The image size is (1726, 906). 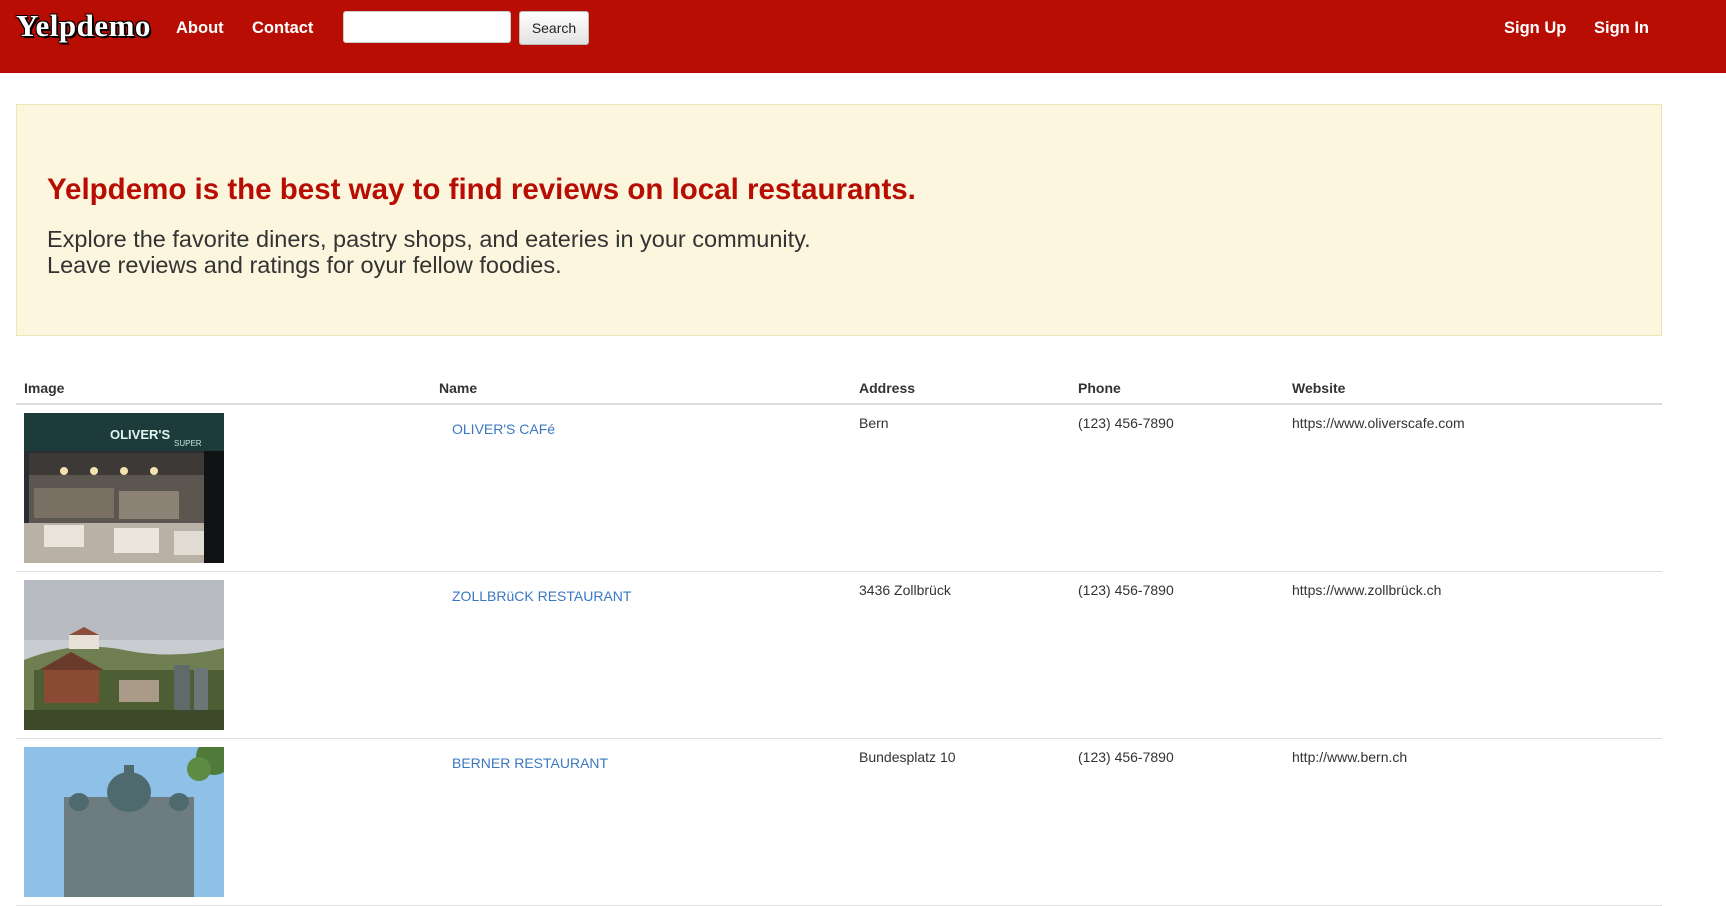 What do you see at coordinates (1473, 388) in the screenshot?
I see `column-header-website: Website` at bounding box center [1473, 388].